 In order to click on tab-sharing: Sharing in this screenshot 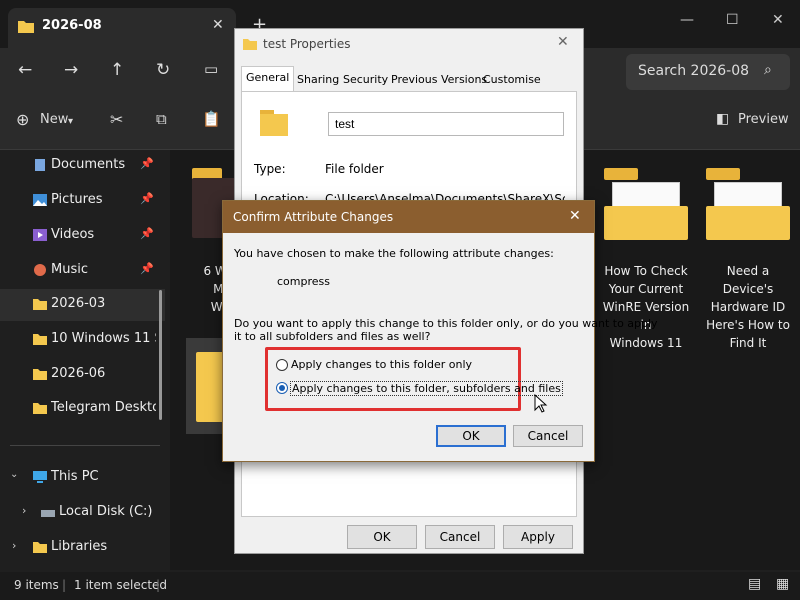, I will do `click(318, 80)`.